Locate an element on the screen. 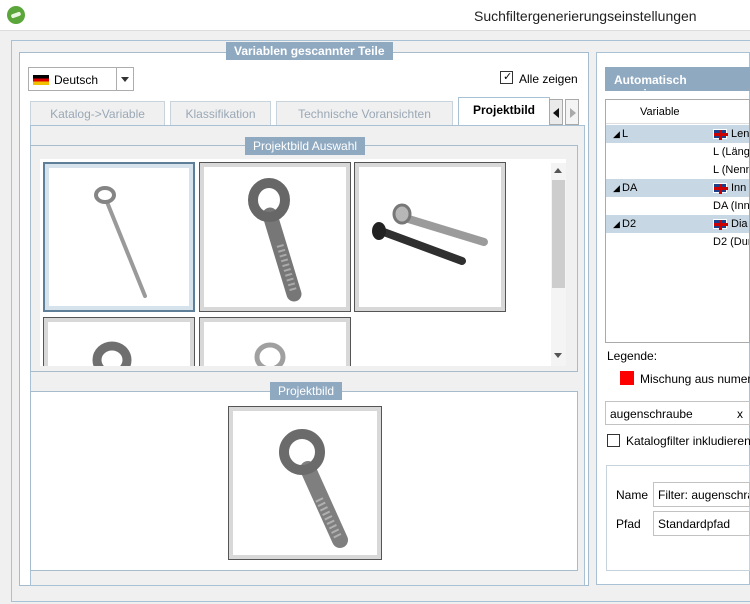  grid-variable: L is located at coordinates (625, 134).